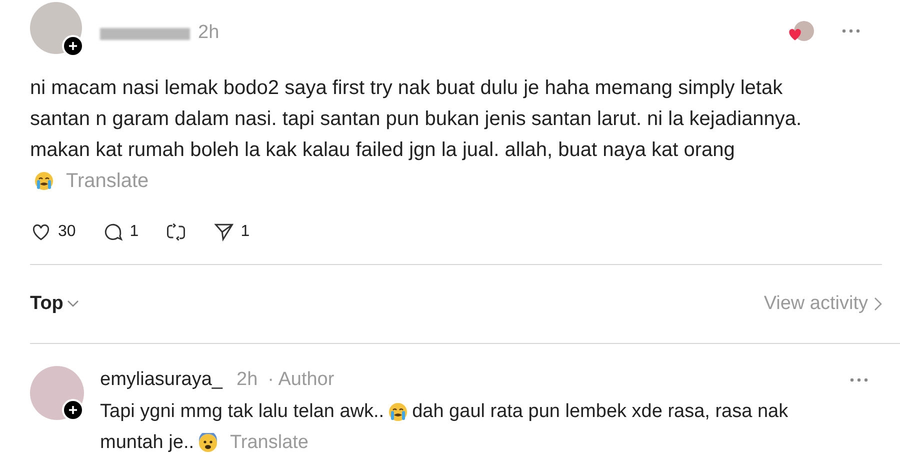 Image resolution: width=900 pixels, height=461 pixels. I want to click on follow-plus-icon, so click(73, 46).